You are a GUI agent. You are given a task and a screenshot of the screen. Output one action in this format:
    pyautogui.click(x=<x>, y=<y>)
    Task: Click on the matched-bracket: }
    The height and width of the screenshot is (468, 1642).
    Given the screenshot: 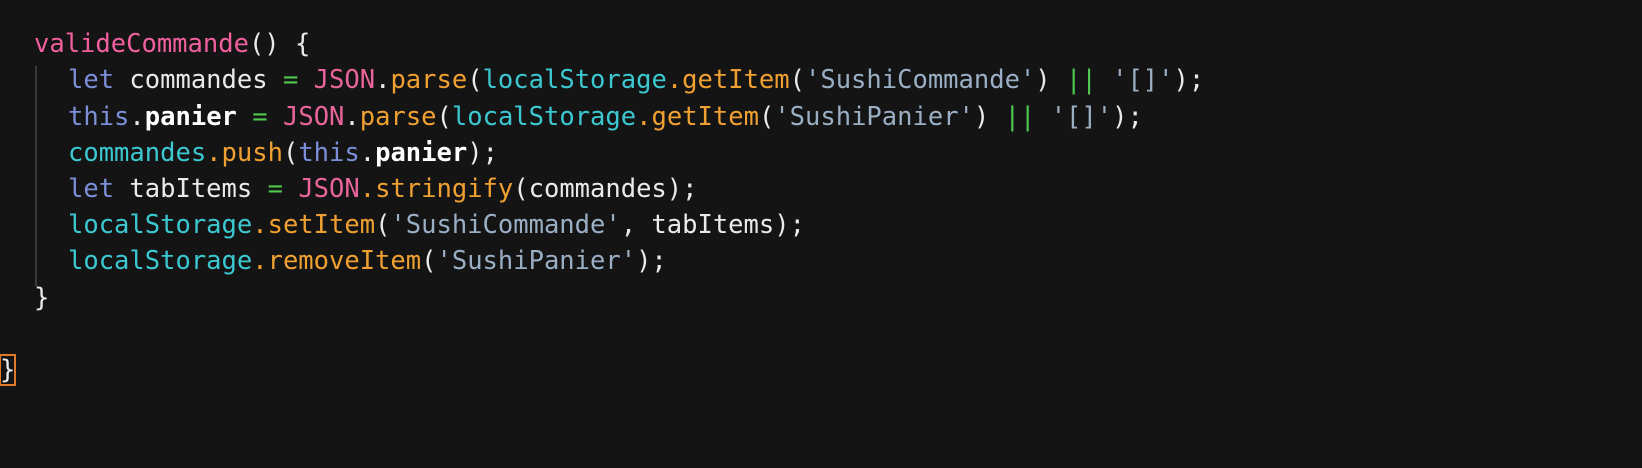 What is the action you would take?
    pyautogui.click(x=8, y=370)
    